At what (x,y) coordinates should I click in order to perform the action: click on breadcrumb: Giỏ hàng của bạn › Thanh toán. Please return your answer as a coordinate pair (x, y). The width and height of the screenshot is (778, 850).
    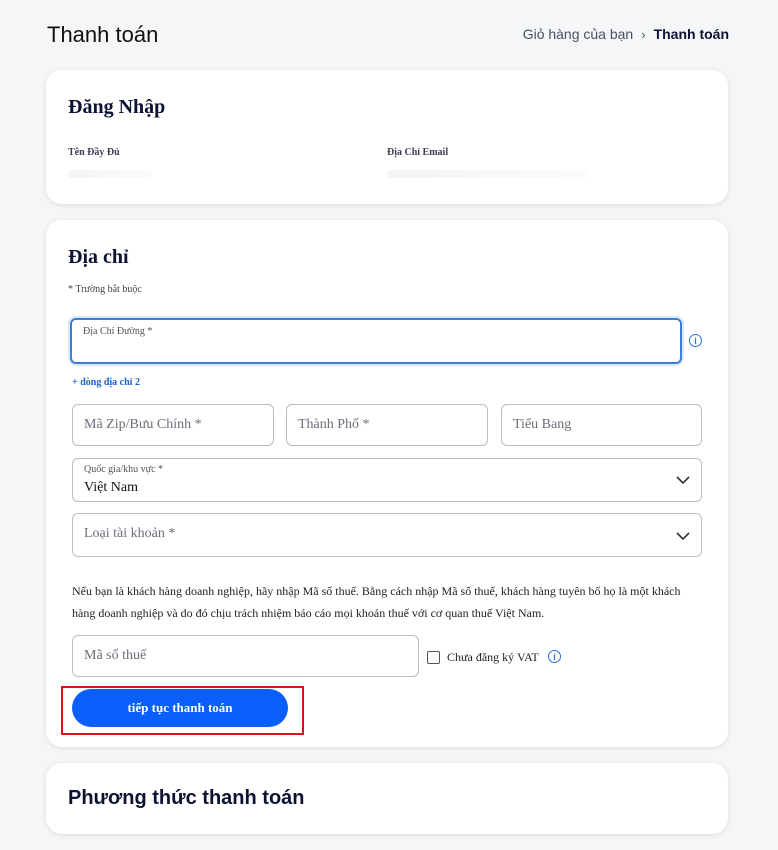
    Looking at the image, I should click on (626, 34).